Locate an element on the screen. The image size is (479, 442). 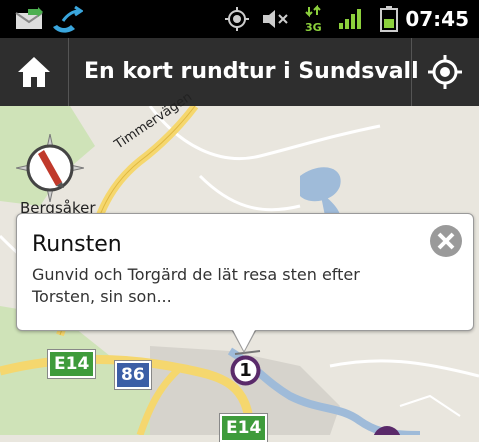
status-bar: 3G 07:45 is located at coordinates (239, 19).